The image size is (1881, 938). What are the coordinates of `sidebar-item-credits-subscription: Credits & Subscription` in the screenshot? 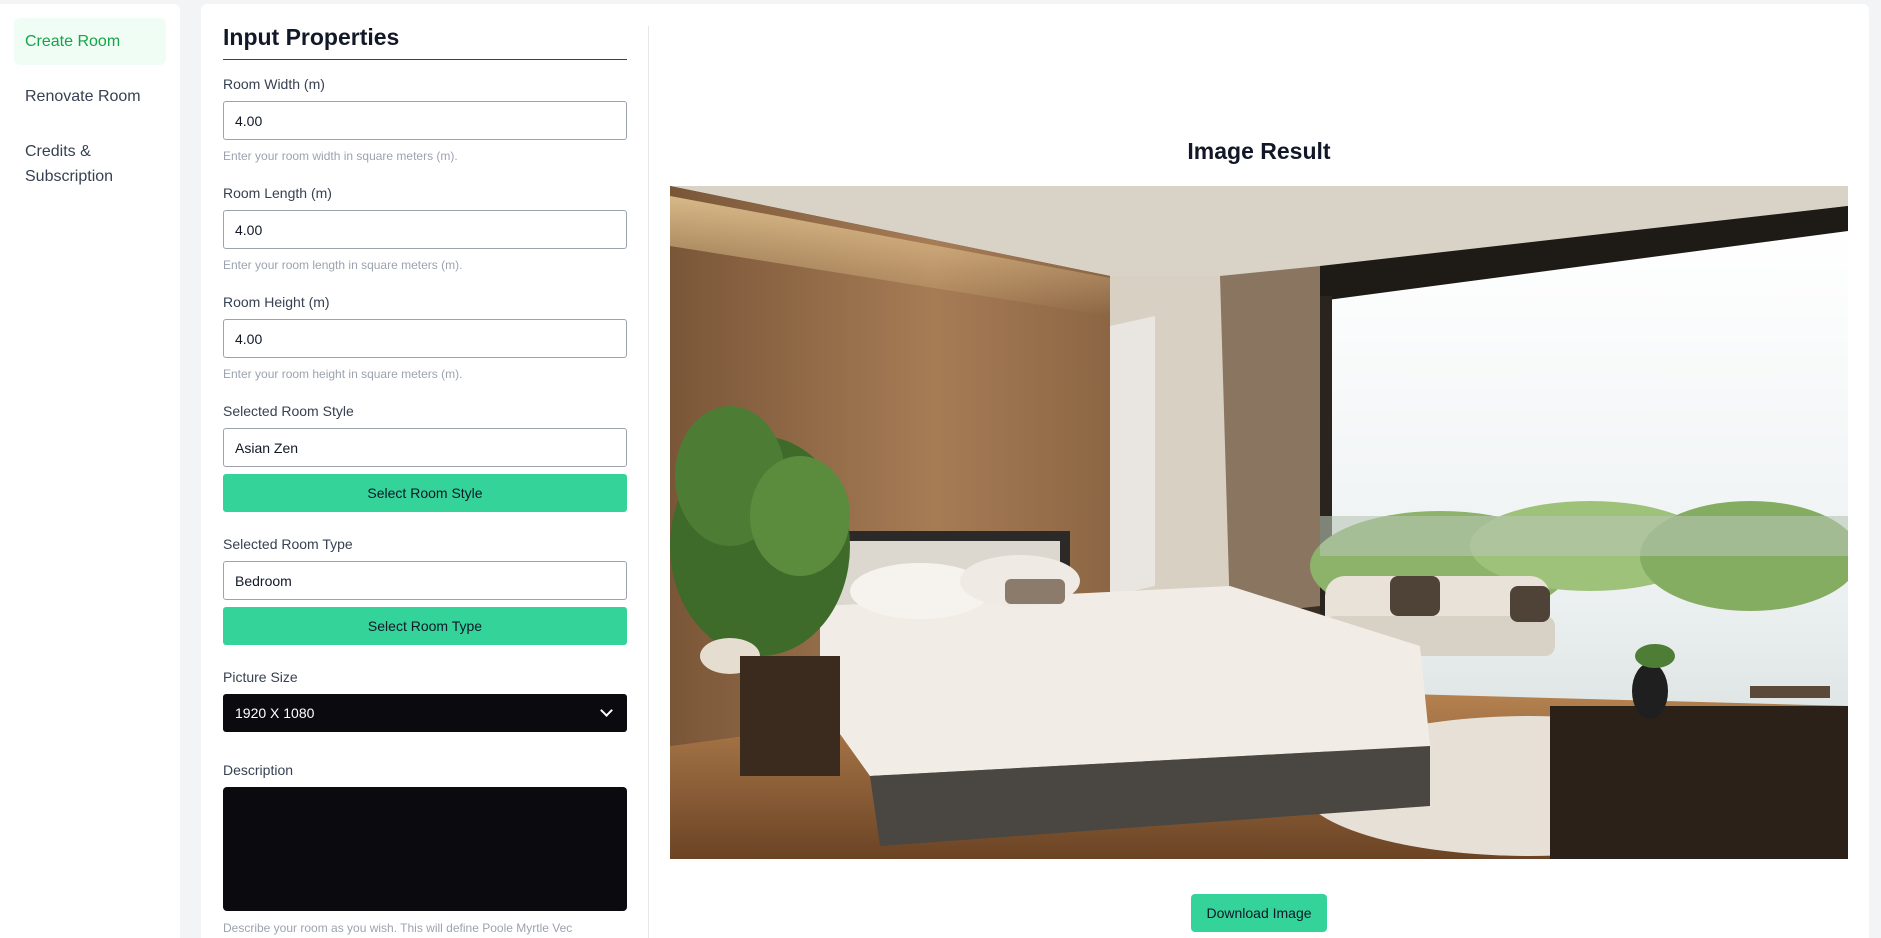 It's located at (79, 164).